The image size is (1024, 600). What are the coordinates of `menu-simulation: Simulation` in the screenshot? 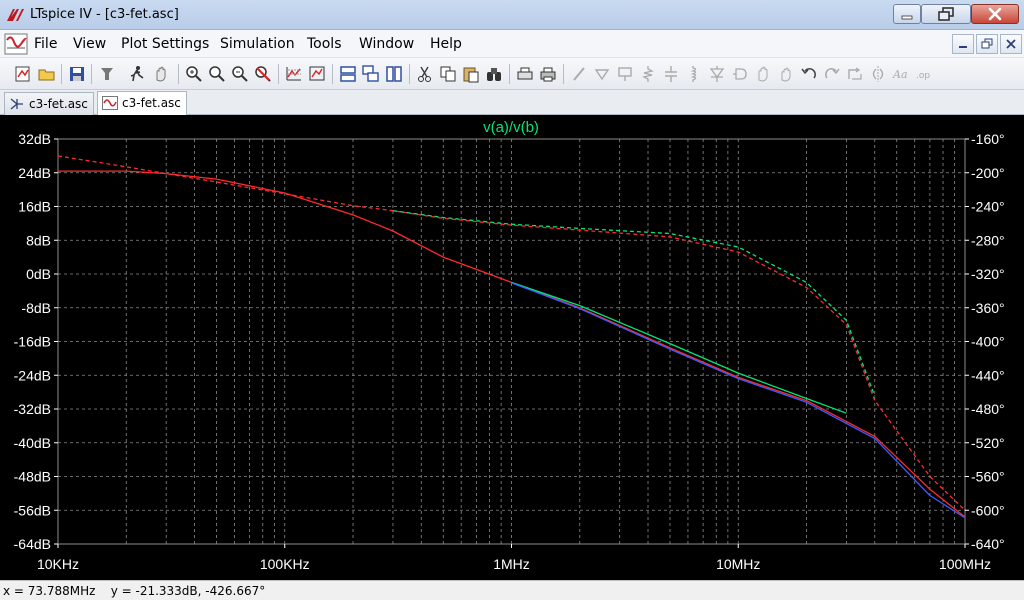 It's located at (257, 44).